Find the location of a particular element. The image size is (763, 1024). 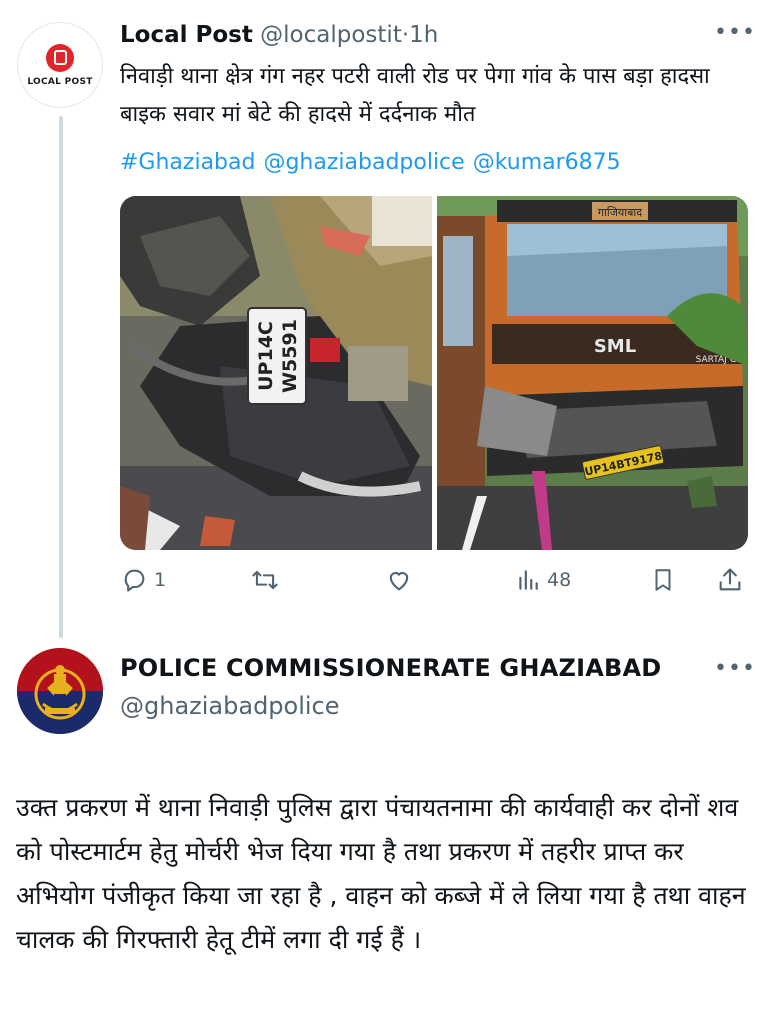

reply-button: 1 is located at coordinates (143, 580).